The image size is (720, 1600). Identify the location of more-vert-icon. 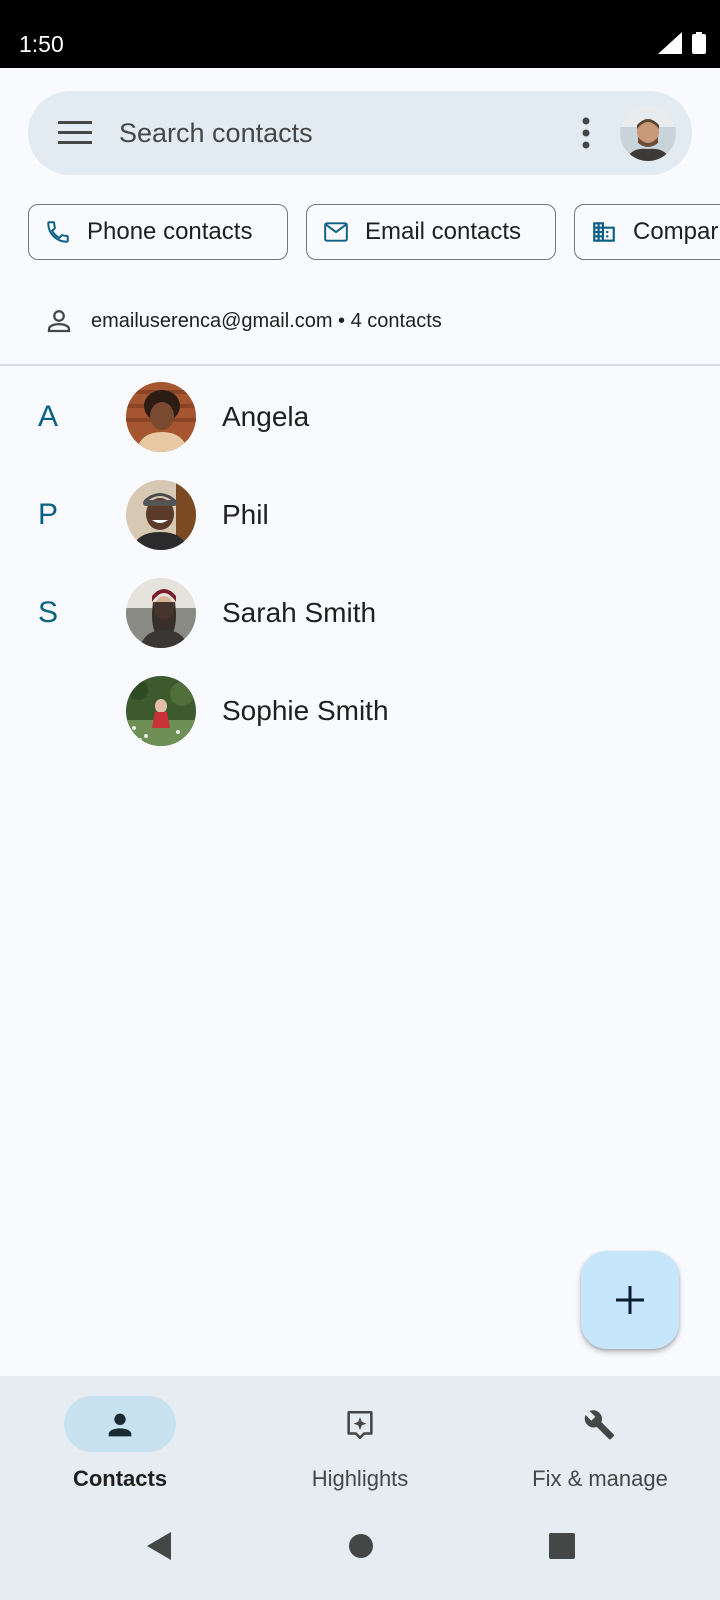
(586, 133).